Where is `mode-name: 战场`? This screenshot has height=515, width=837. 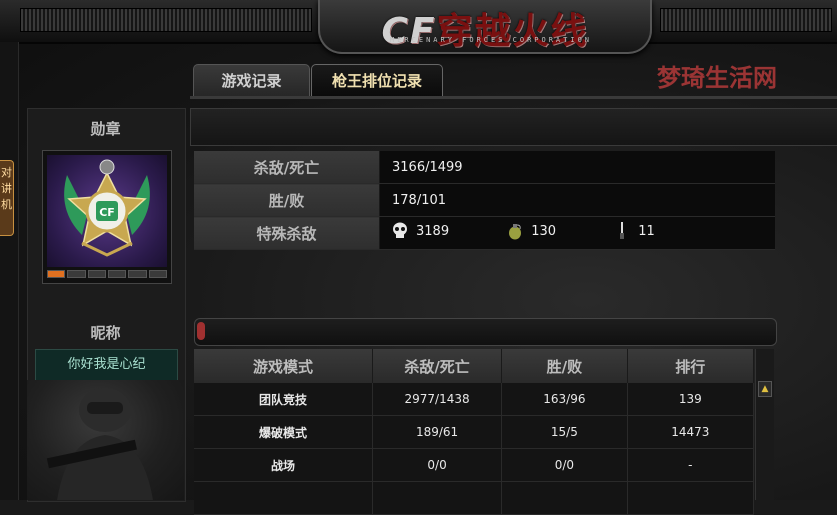
mode-name: 战场 is located at coordinates (283, 465).